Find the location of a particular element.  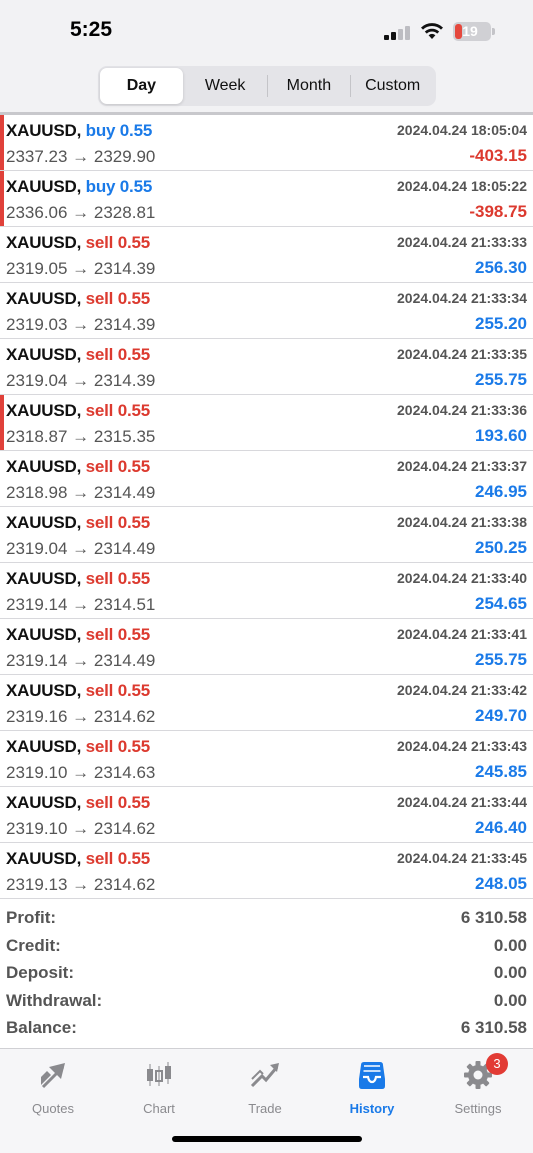

tab-history: History is located at coordinates (372, 1087).